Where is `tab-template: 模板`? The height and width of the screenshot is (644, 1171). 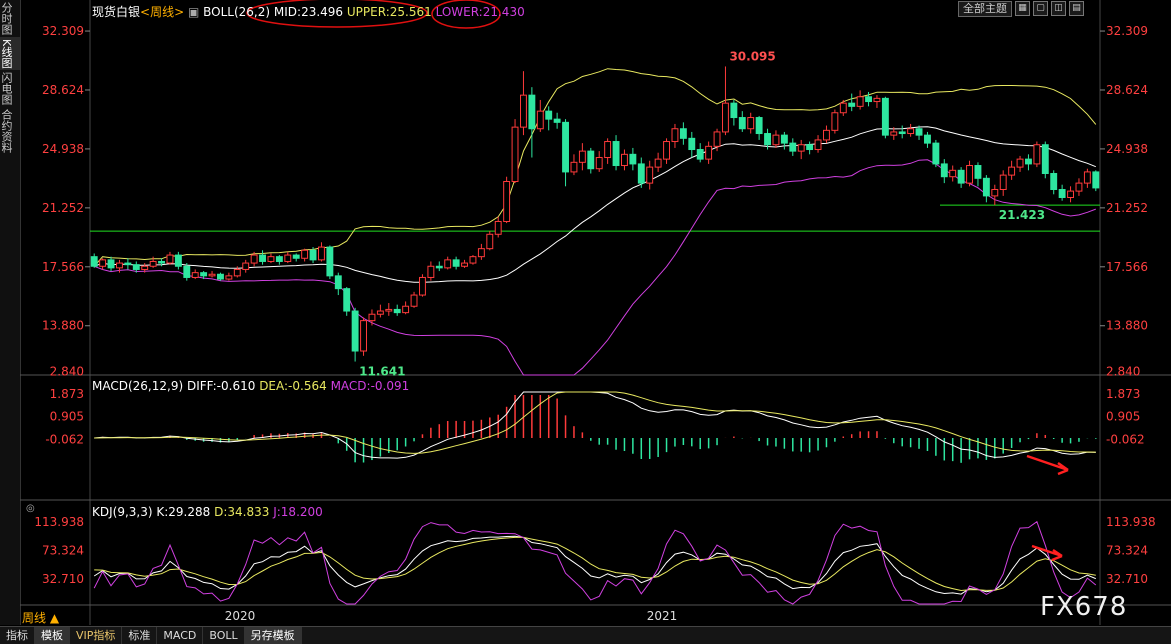
tab-template: 模板 is located at coordinates (52, 635).